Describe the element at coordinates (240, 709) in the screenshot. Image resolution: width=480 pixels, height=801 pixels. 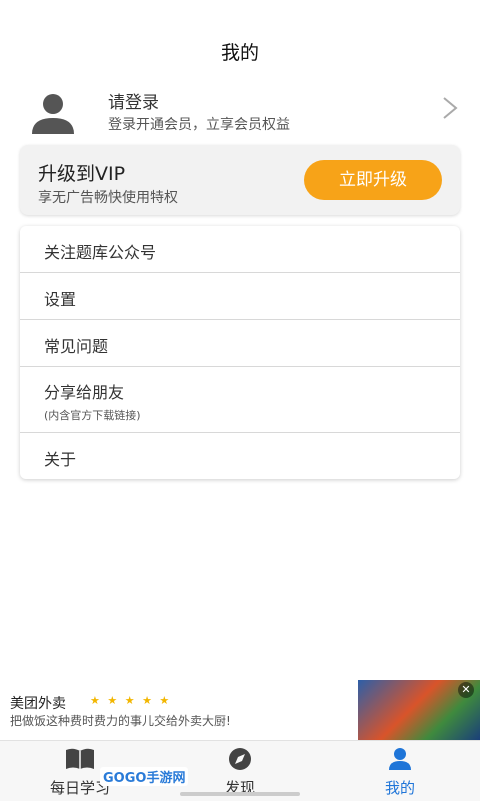
I see `ad-banner: 美团外卖 ★ ★ ★ ★ ★ 把做饭这种费时费力的事儿交给外卖大厨! ✕` at that location.